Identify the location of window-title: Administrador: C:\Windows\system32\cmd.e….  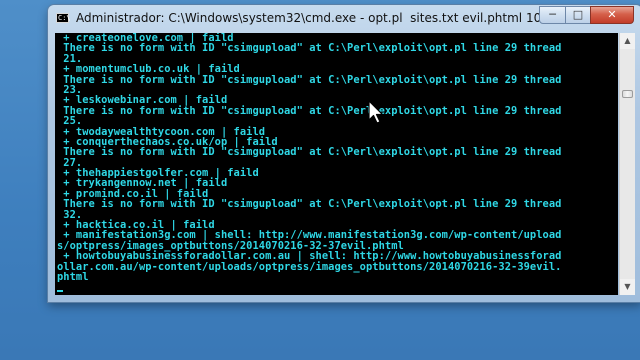
(309, 18).